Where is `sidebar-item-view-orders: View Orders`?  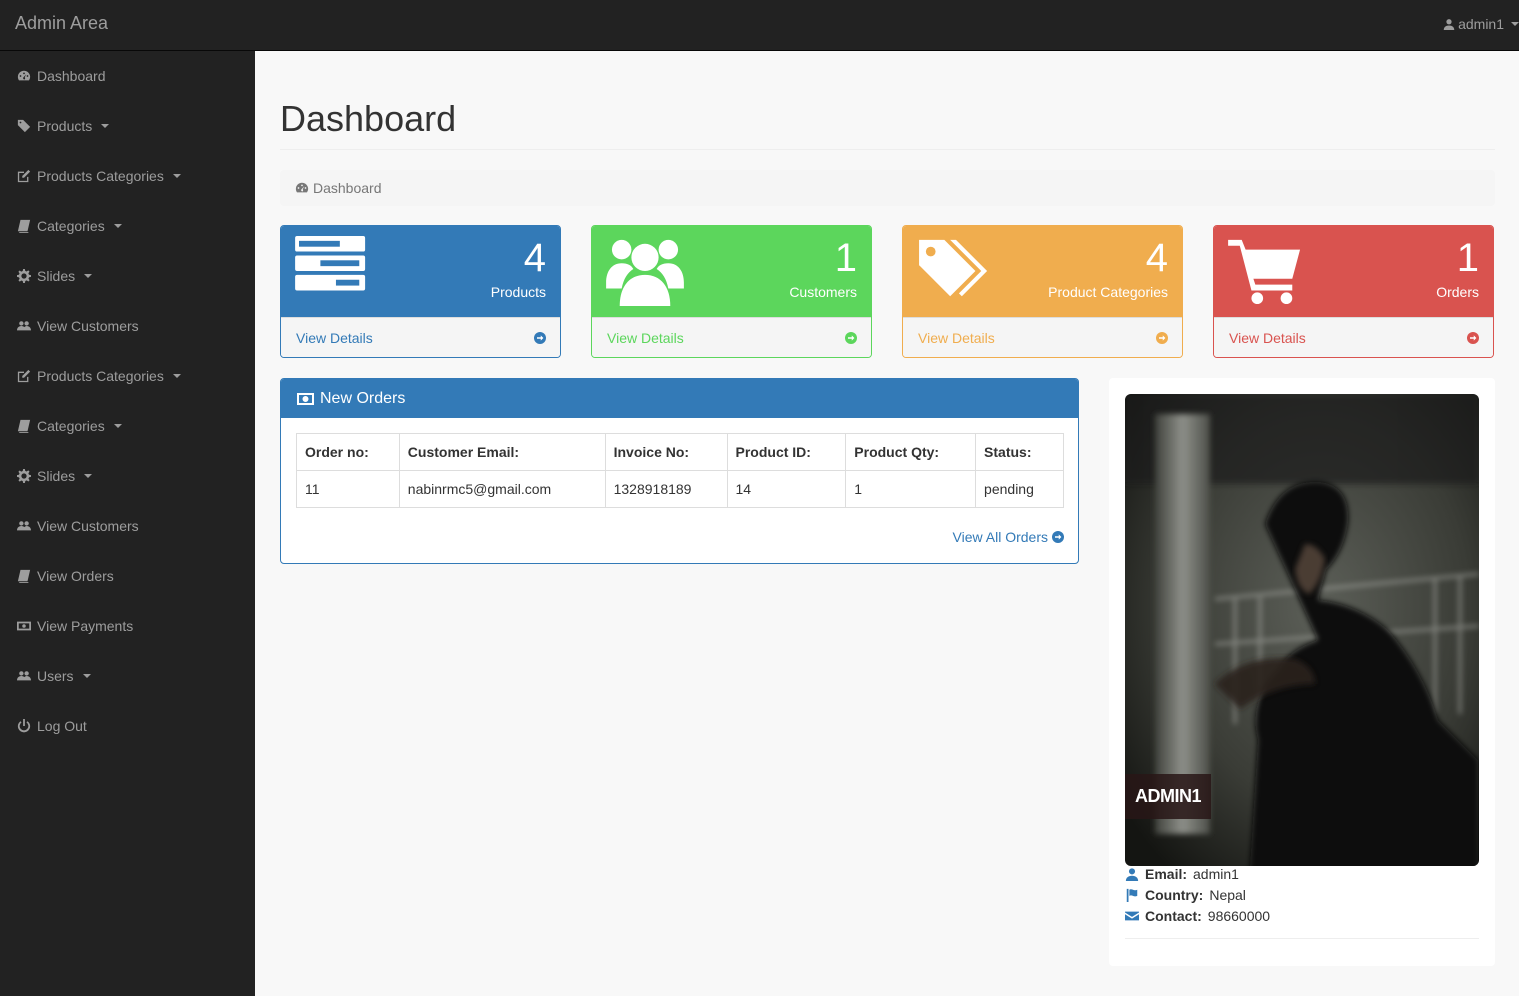
sidebar-item-view-orders: View Orders is located at coordinates (127, 576).